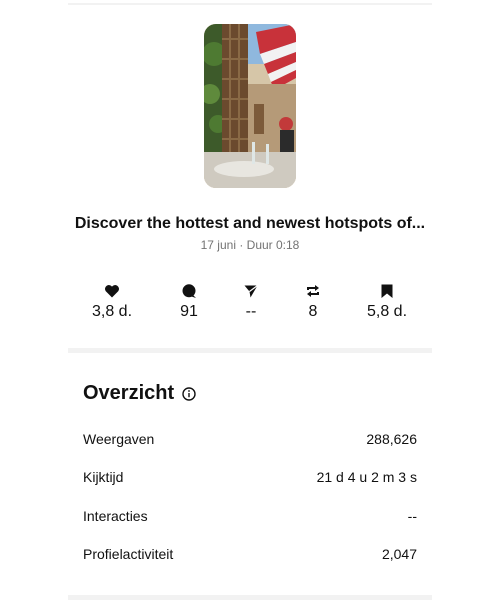 The height and width of the screenshot is (600, 500). What do you see at coordinates (412, 516) in the screenshot?
I see `metric-value: --` at bounding box center [412, 516].